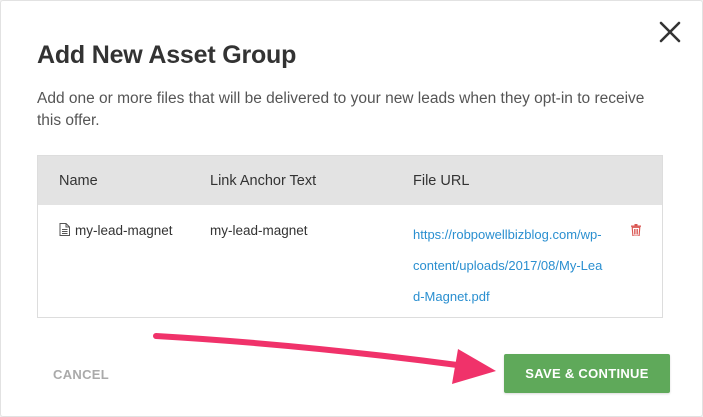 Image resolution: width=703 pixels, height=417 pixels. Describe the element at coordinates (670, 32) in the screenshot. I see `close-icon` at that location.